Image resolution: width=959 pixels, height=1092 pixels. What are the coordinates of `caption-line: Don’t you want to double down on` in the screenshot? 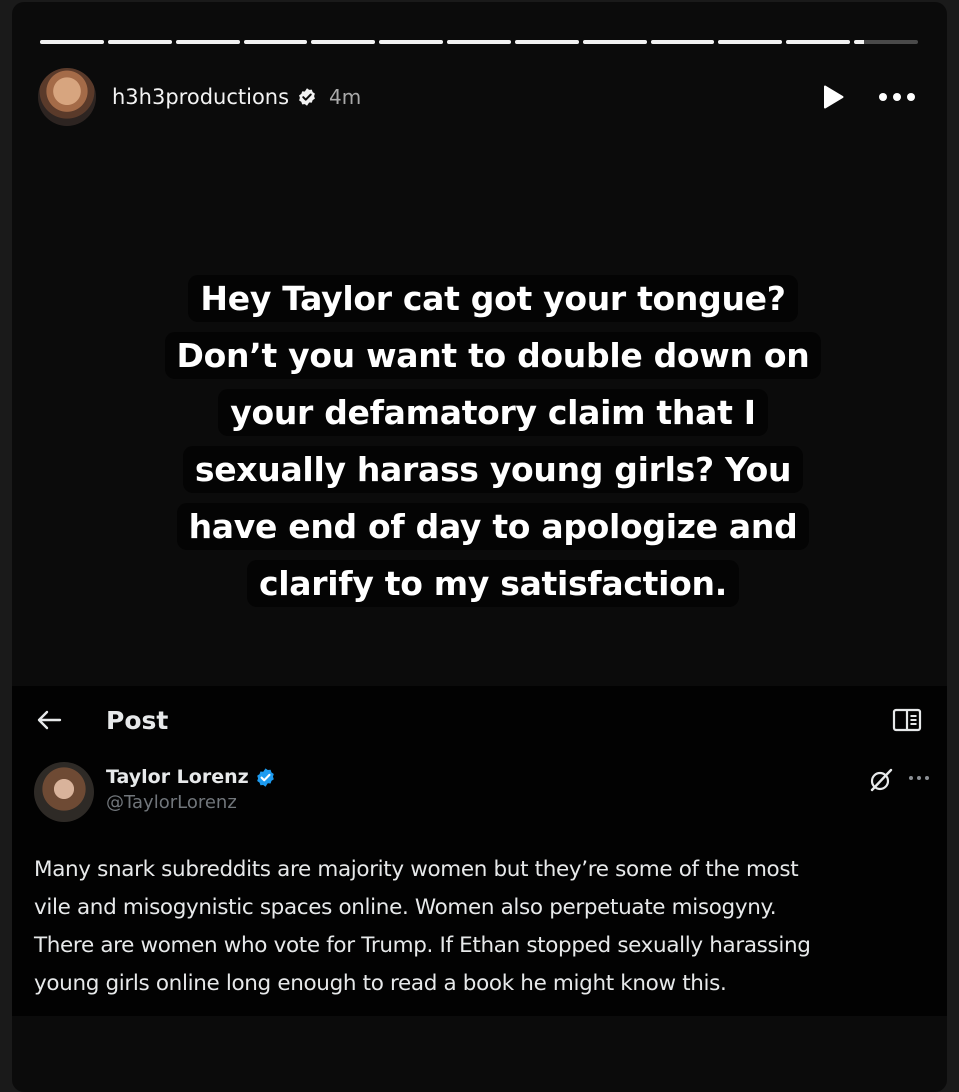 It's located at (493, 355).